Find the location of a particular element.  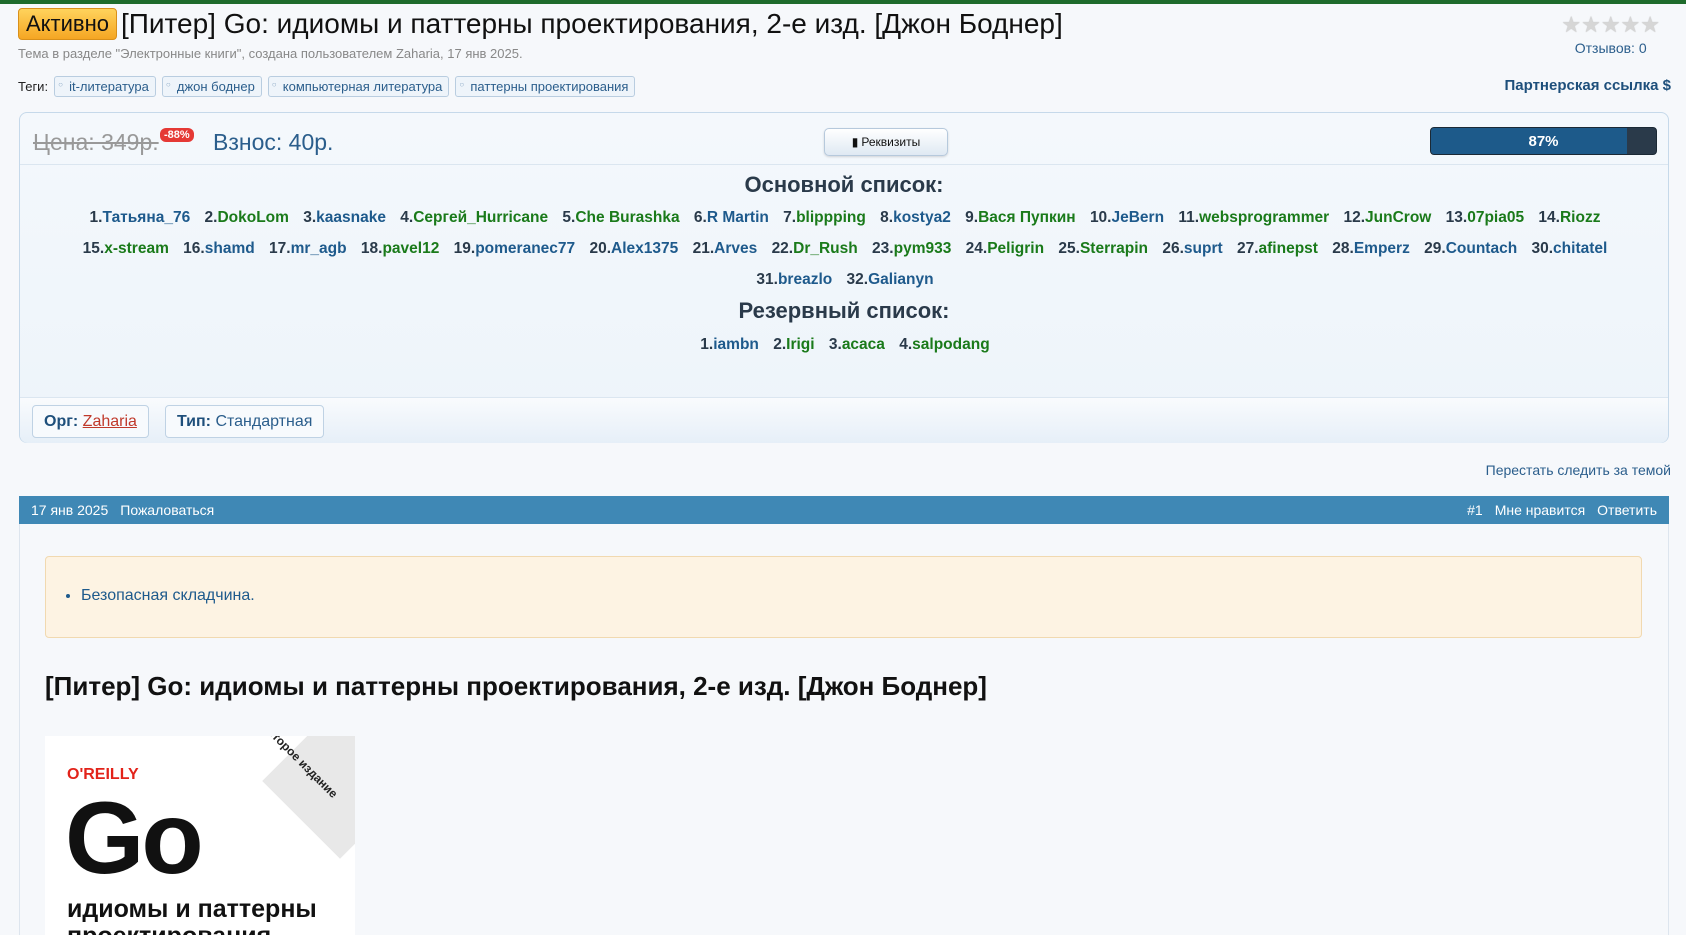

member-link: Arves is located at coordinates (735, 248).